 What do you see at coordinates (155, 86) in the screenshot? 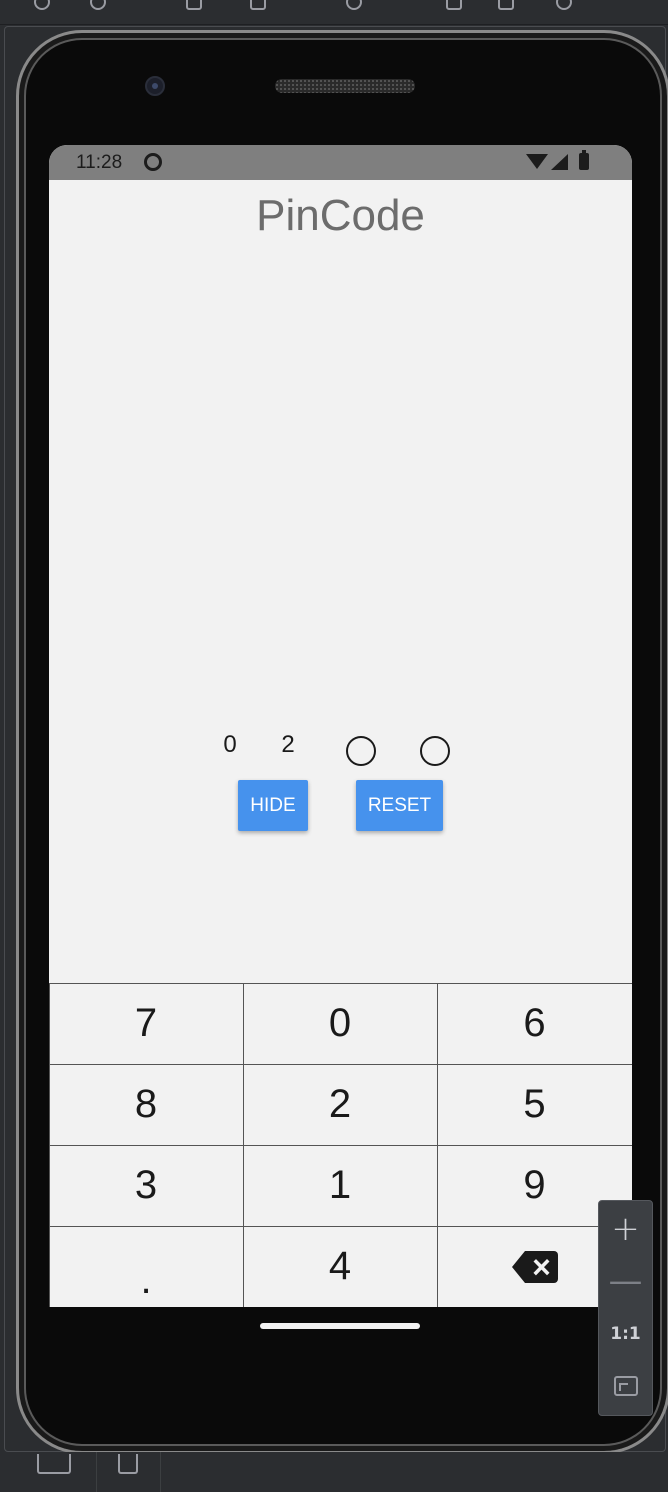
I see `front-camera` at bounding box center [155, 86].